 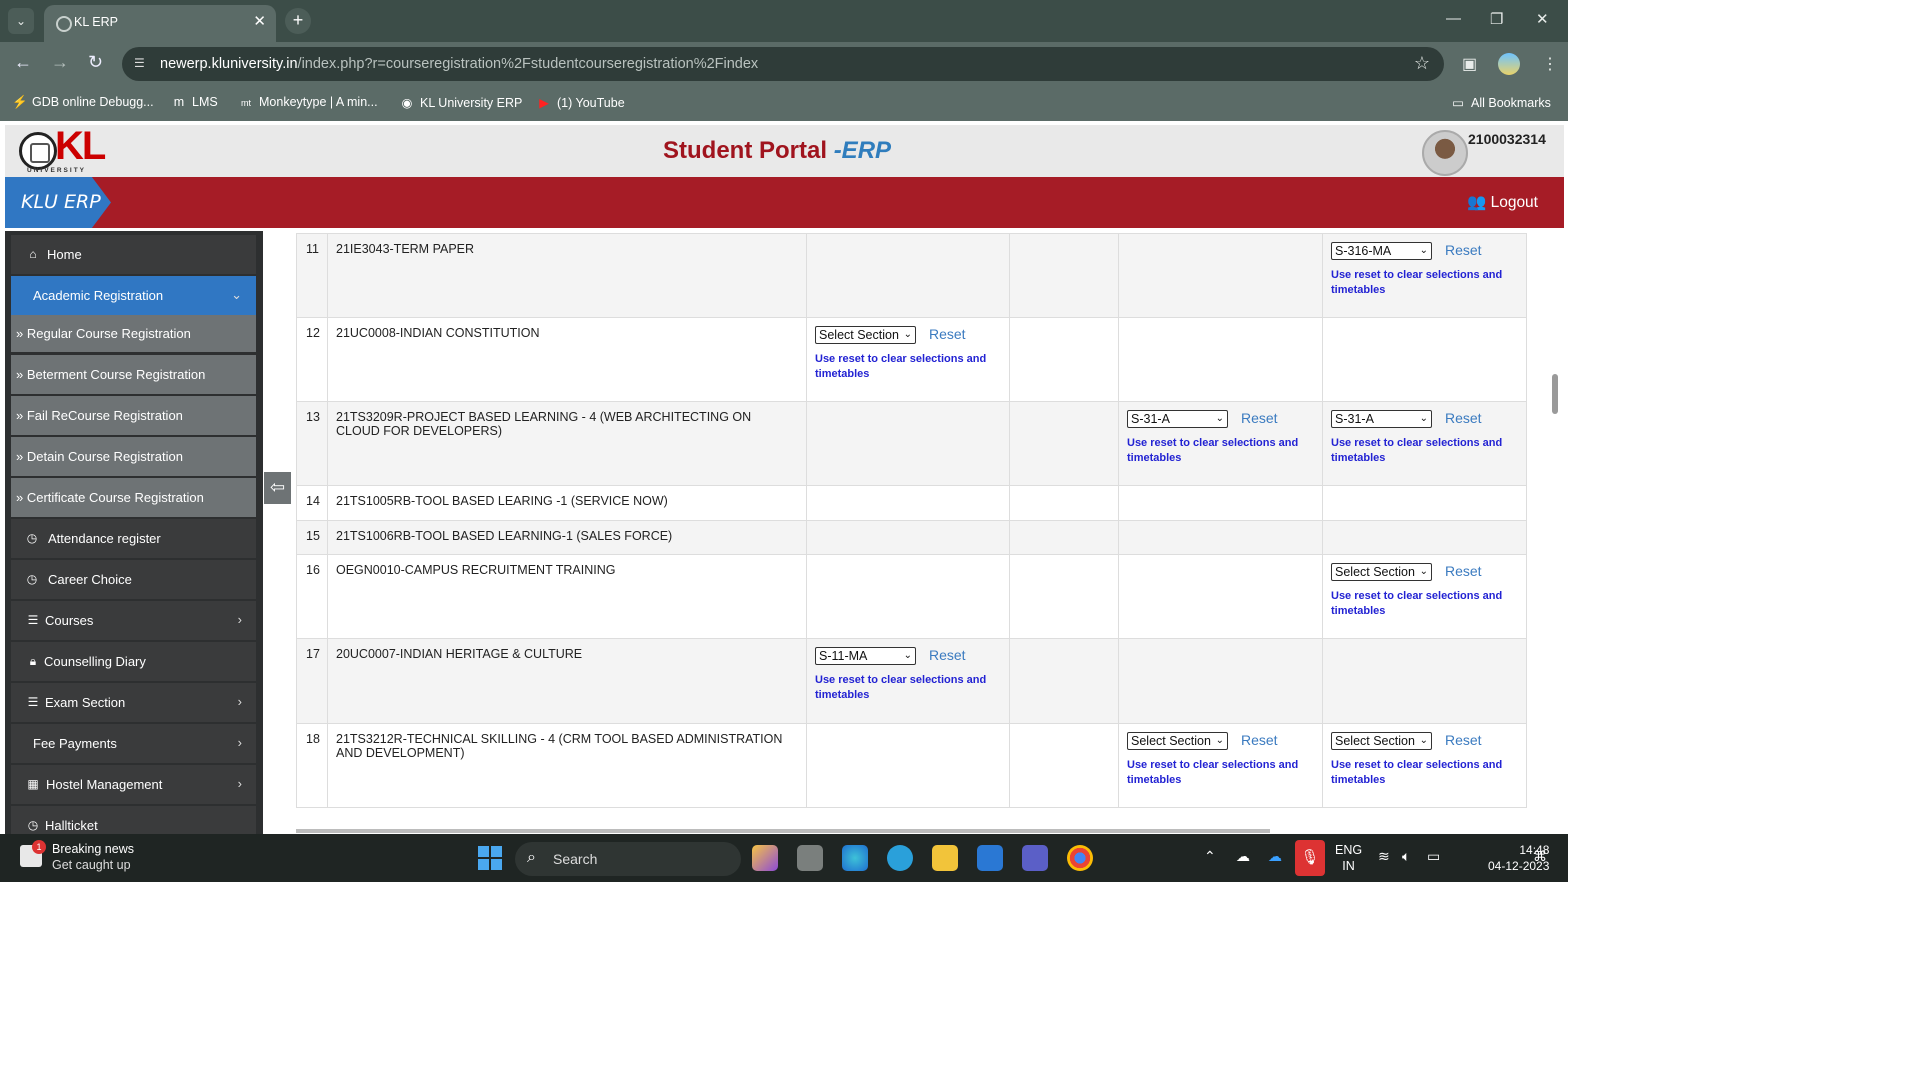 What do you see at coordinates (133, 538) in the screenshot?
I see `sidebar-item-attendance-register: ◷ Attendance register` at bounding box center [133, 538].